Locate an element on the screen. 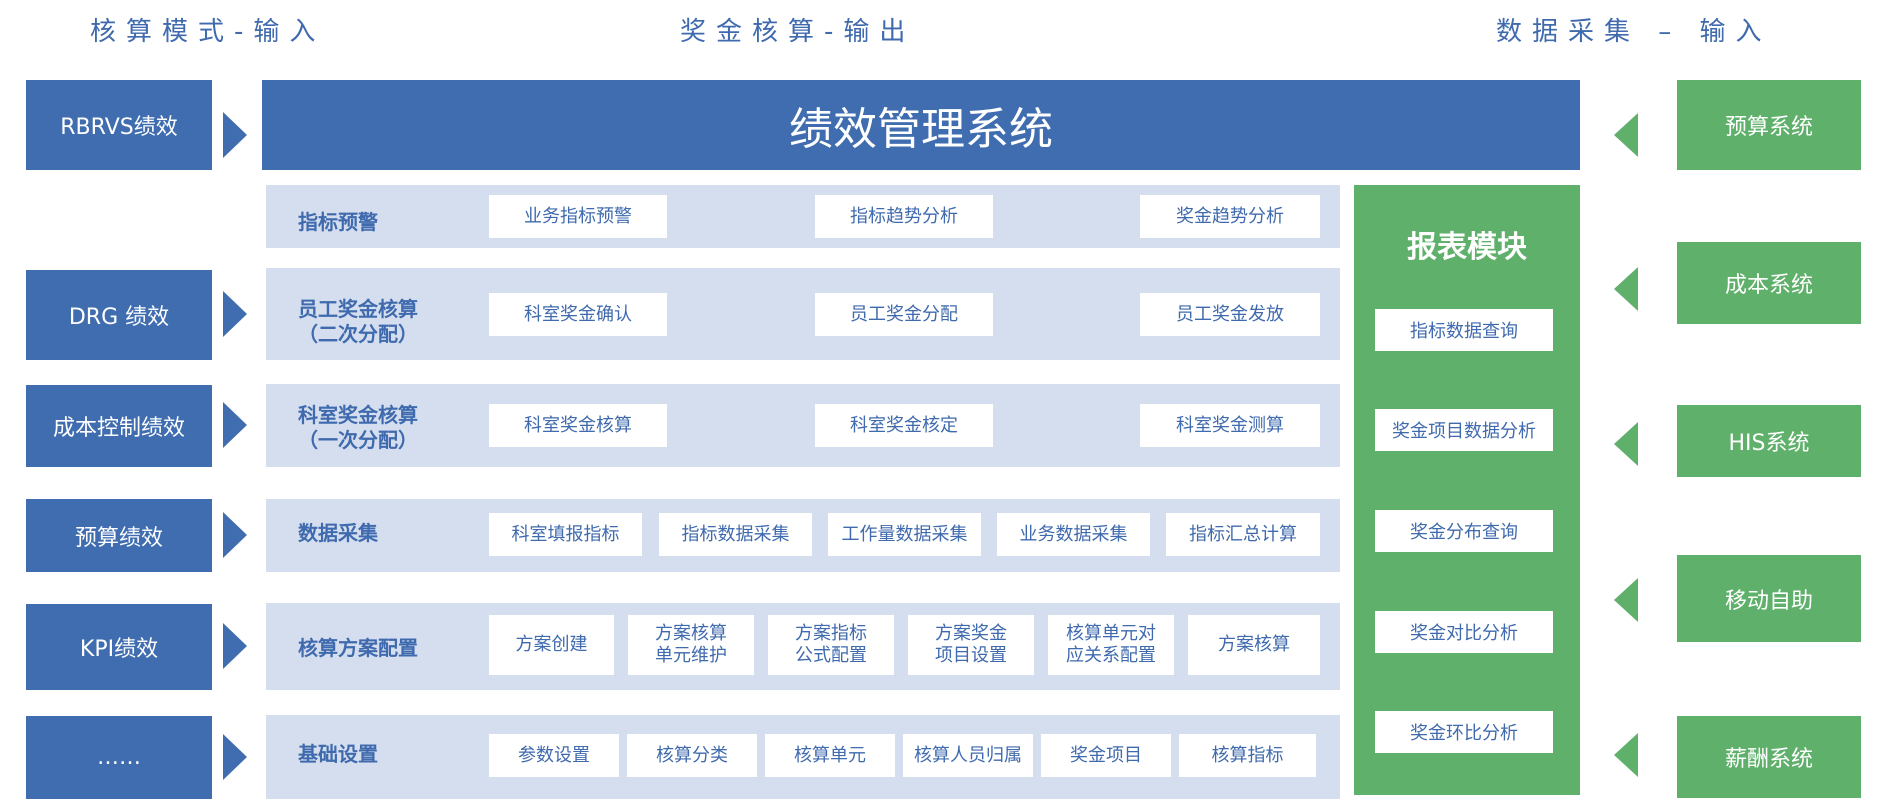 This screenshot has width=1884, height=810. header-data-collection: 数据采集 – 输入 is located at coordinates (1634, 32).